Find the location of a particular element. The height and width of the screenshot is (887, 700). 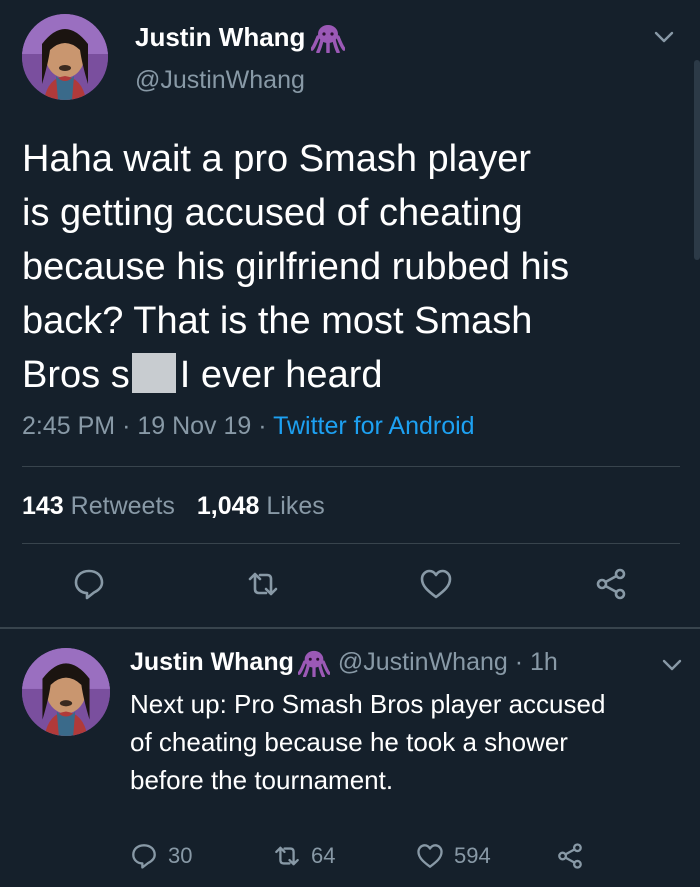

likes-count: 1,048 is located at coordinates (228, 506).